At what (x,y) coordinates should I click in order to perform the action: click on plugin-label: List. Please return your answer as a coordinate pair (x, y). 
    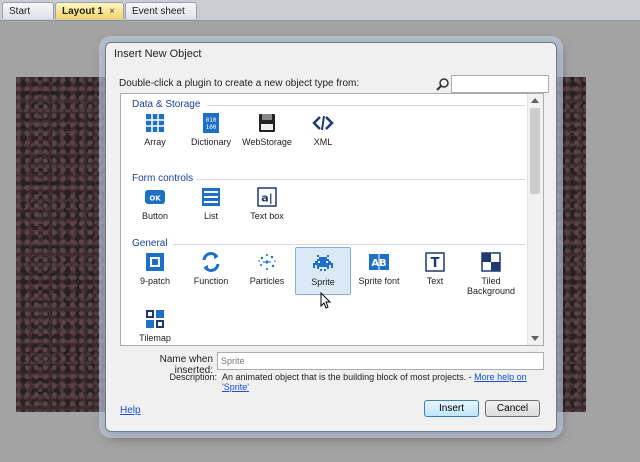
    Looking at the image, I should click on (210, 216).